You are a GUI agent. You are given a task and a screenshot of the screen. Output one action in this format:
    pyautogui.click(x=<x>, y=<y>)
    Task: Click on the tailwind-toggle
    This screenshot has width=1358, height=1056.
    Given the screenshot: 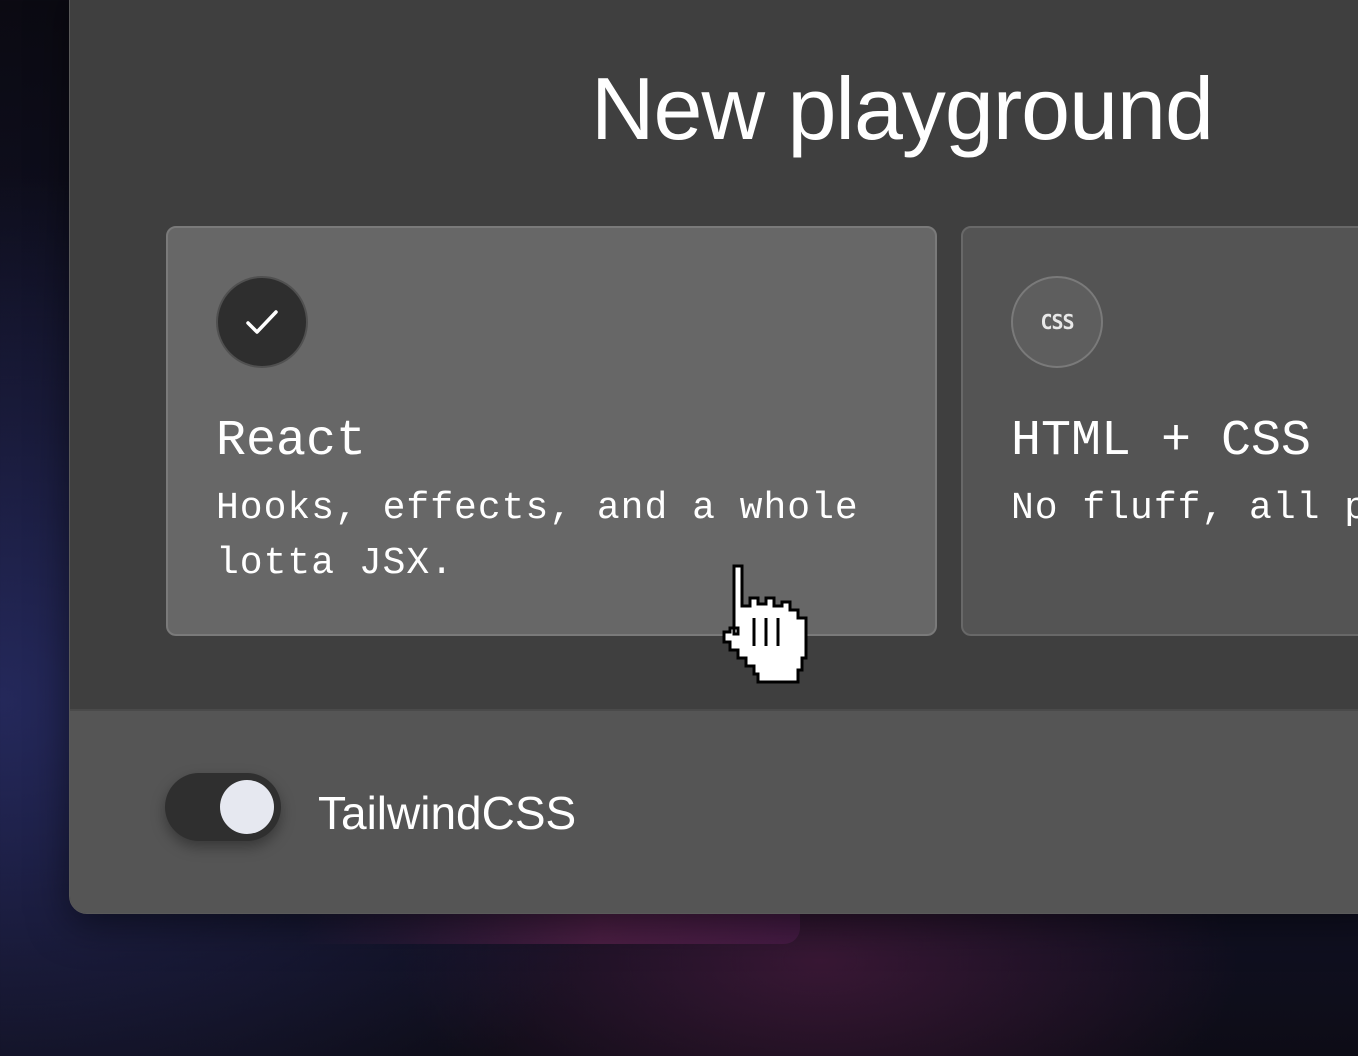 What is the action you would take?
    pyautogui.click(x=223, y=807)
    